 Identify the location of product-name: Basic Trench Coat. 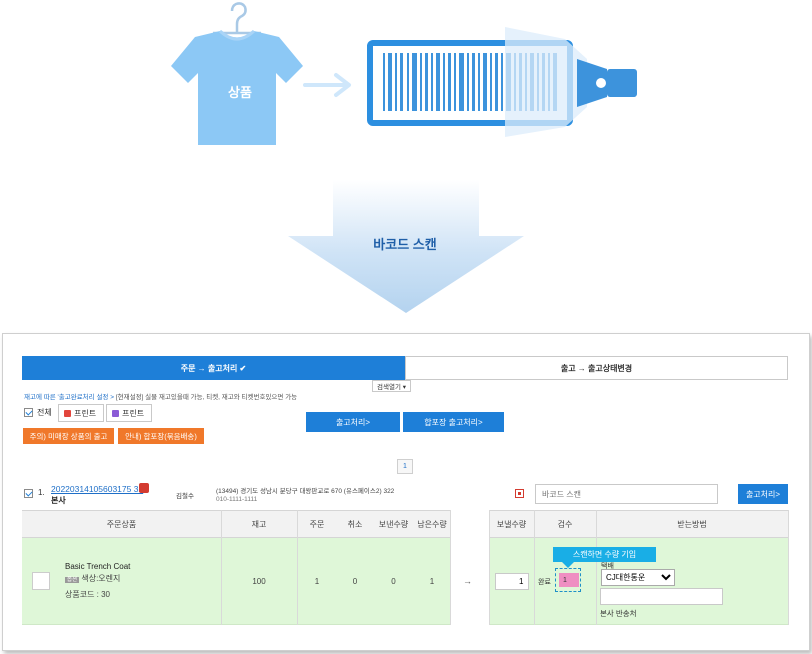
(98, 566).